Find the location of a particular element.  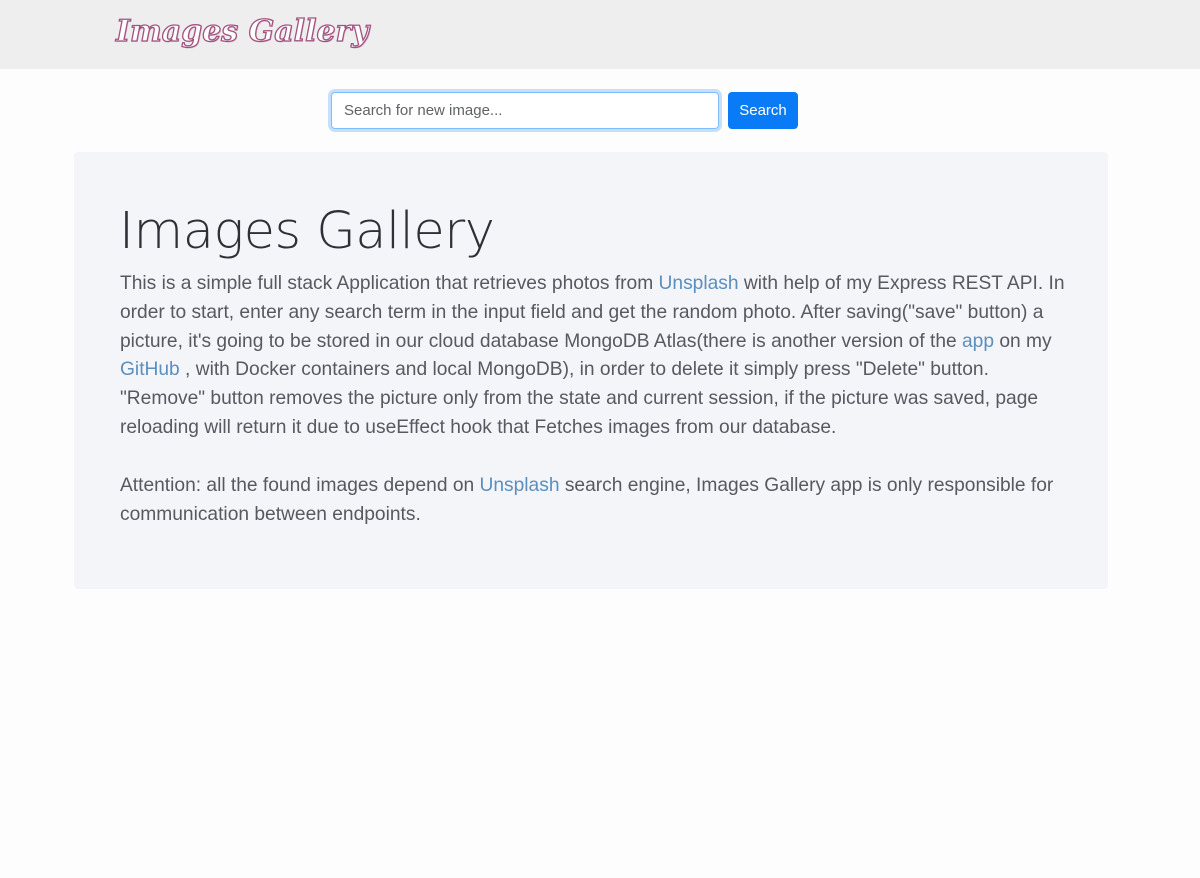

search-button: Search is located at coordinates (763, 110).